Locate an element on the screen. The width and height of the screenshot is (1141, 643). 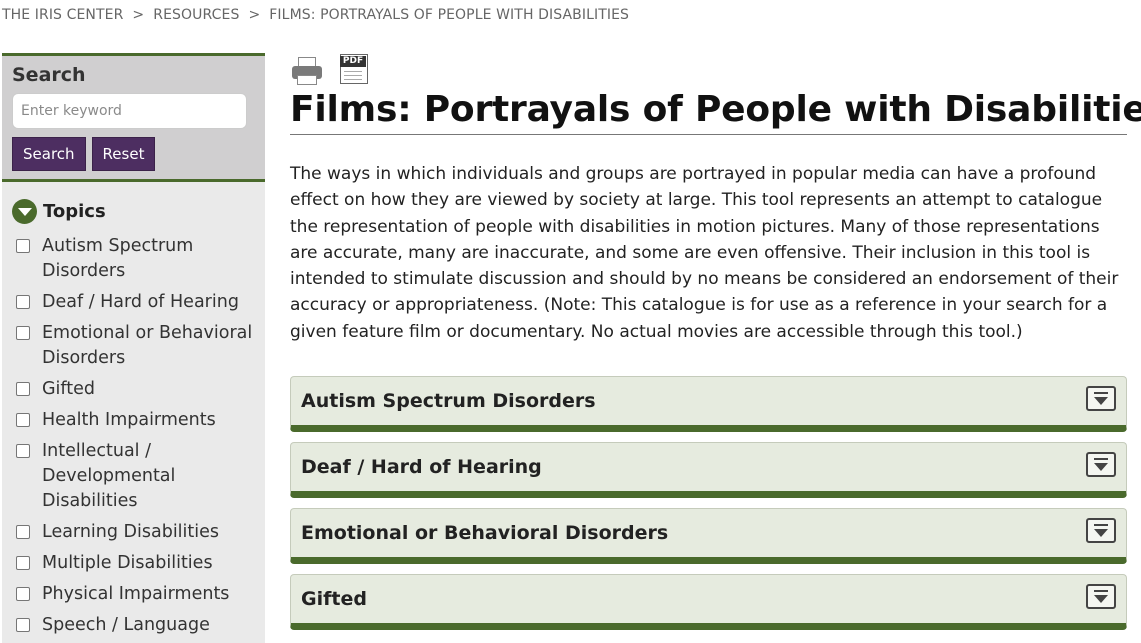
topic-label: Emotional or Behavioral Disorders is located at coordinates (147, 345).